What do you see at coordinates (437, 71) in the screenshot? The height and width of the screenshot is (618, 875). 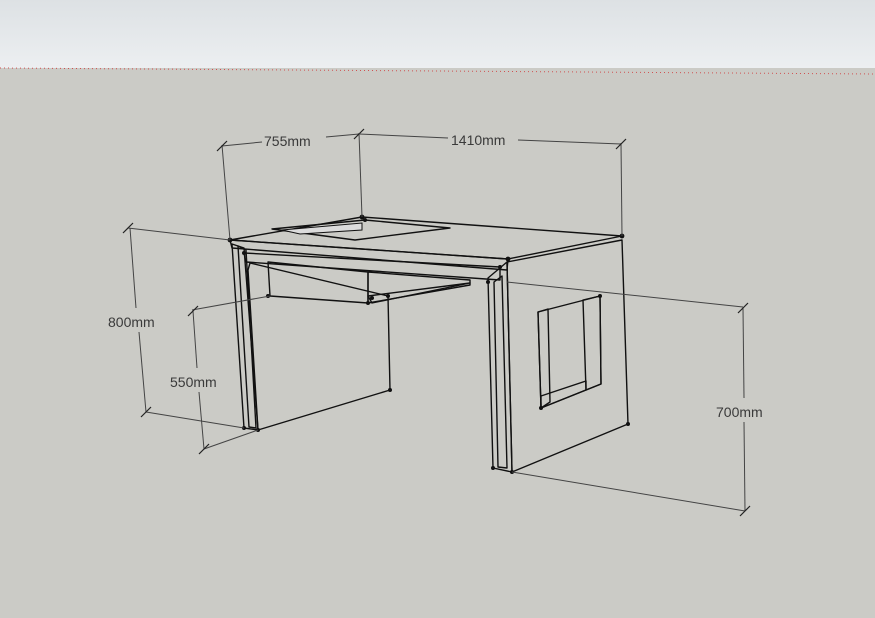 I see `horizon-line` at bounding box center [437, 71].